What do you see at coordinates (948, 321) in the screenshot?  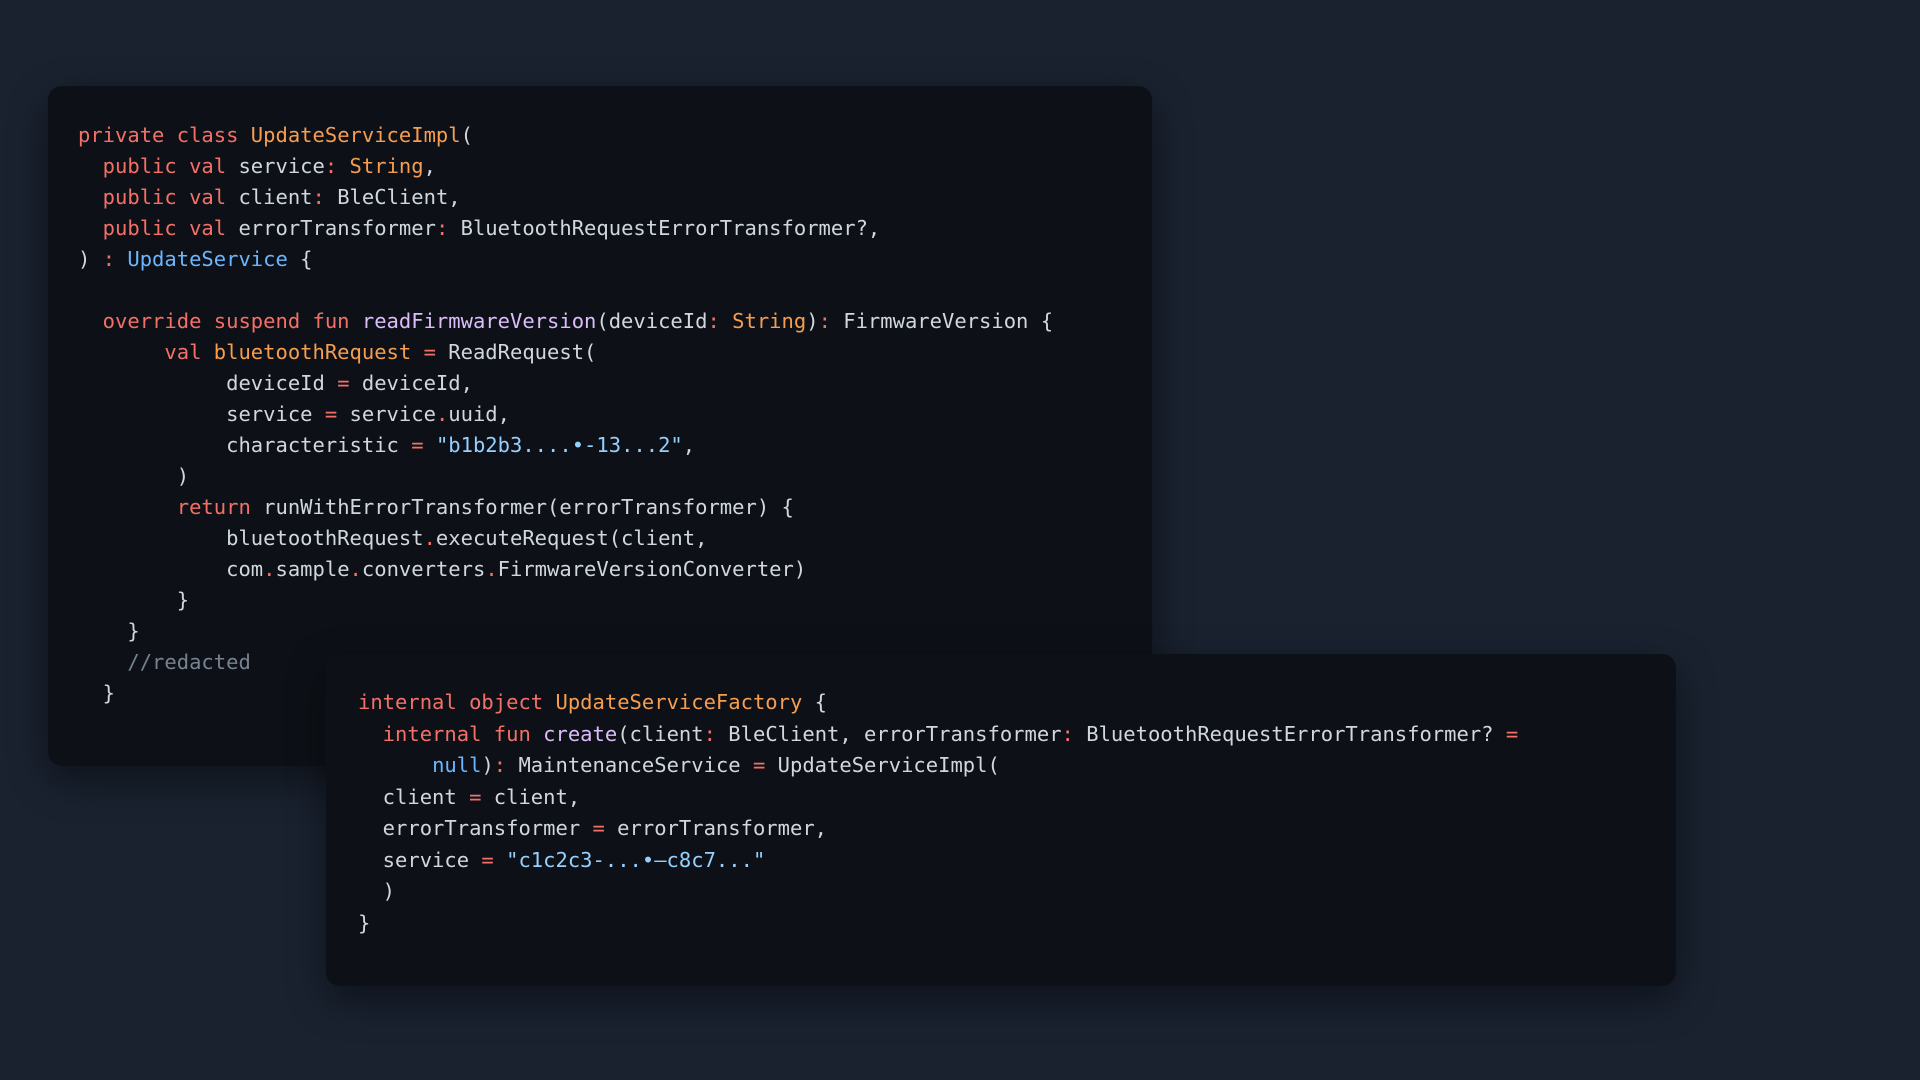 I see `code-token: FirmwareVersion {` at bounding box center [948, 321].